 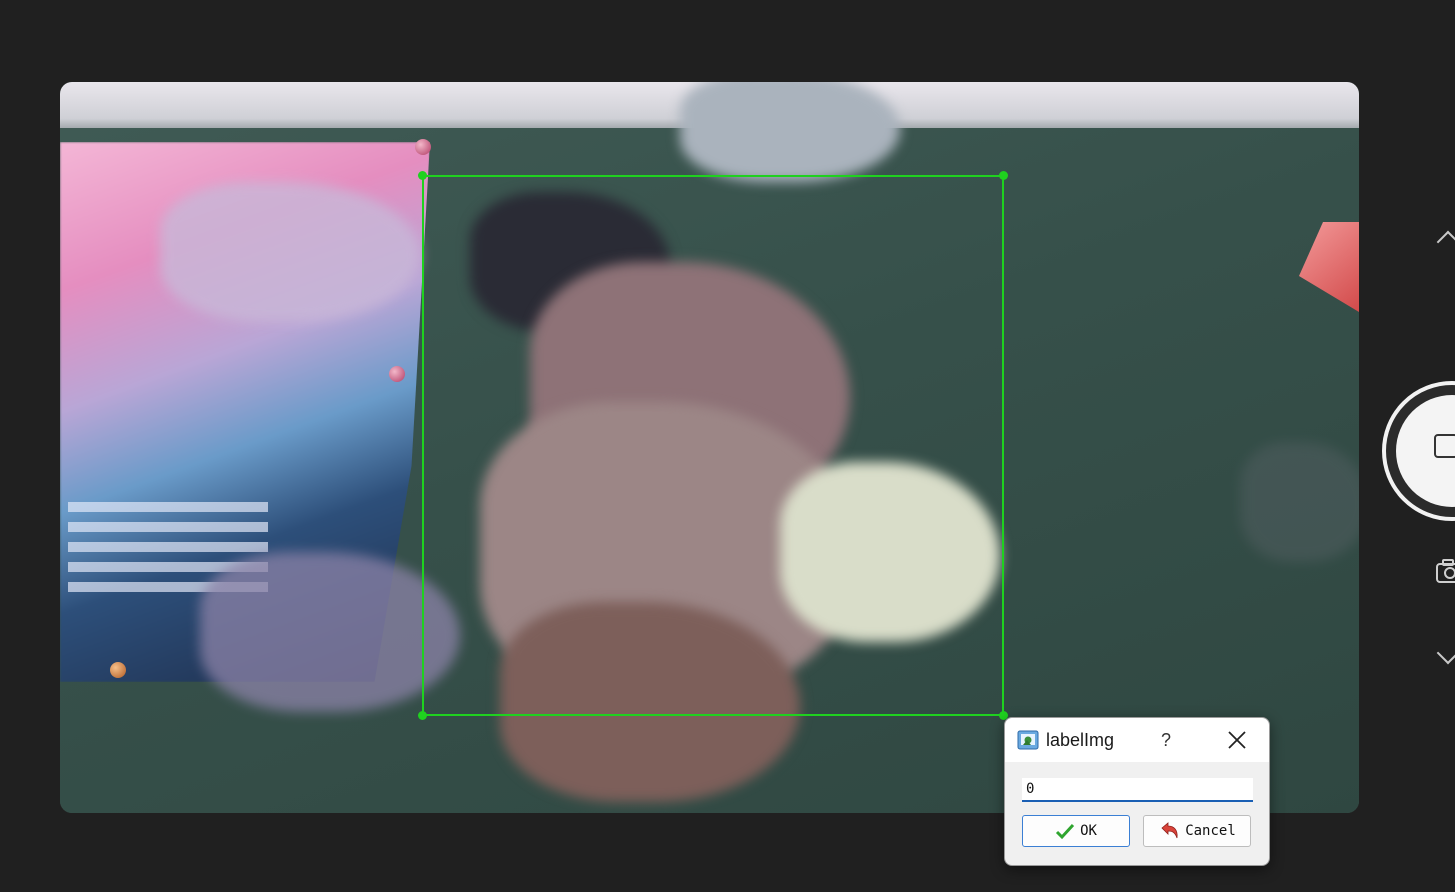 I want to click on bbox-handle-top-left, so click(x=422, y=175).